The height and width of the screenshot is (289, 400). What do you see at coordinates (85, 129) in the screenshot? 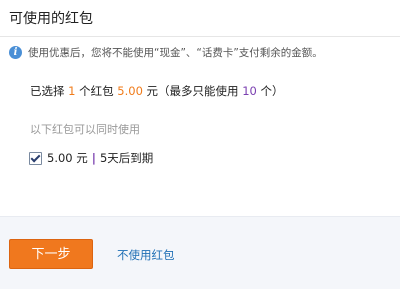
I see `combinable-hint: 以下红包可以同时使用` at bounding box center [85, 129].